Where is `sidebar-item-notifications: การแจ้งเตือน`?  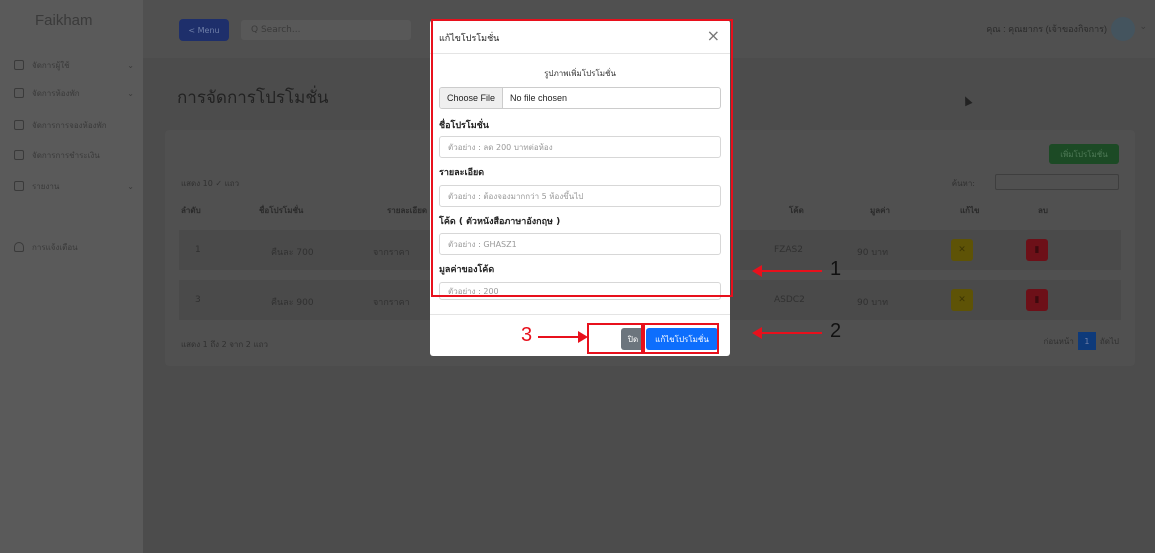 sidebar-item-notifications: การแจ้งเตือน is located at coordinates (74, 247).